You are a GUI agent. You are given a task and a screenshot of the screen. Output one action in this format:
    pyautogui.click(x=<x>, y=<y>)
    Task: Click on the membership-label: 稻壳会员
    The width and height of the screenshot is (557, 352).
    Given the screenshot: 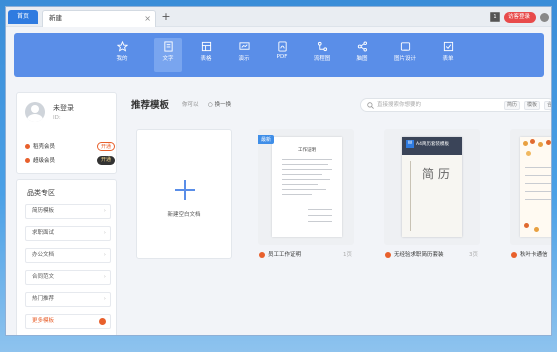 What is the action you would take?
    pyautogui.click(x=44, y=147)
    